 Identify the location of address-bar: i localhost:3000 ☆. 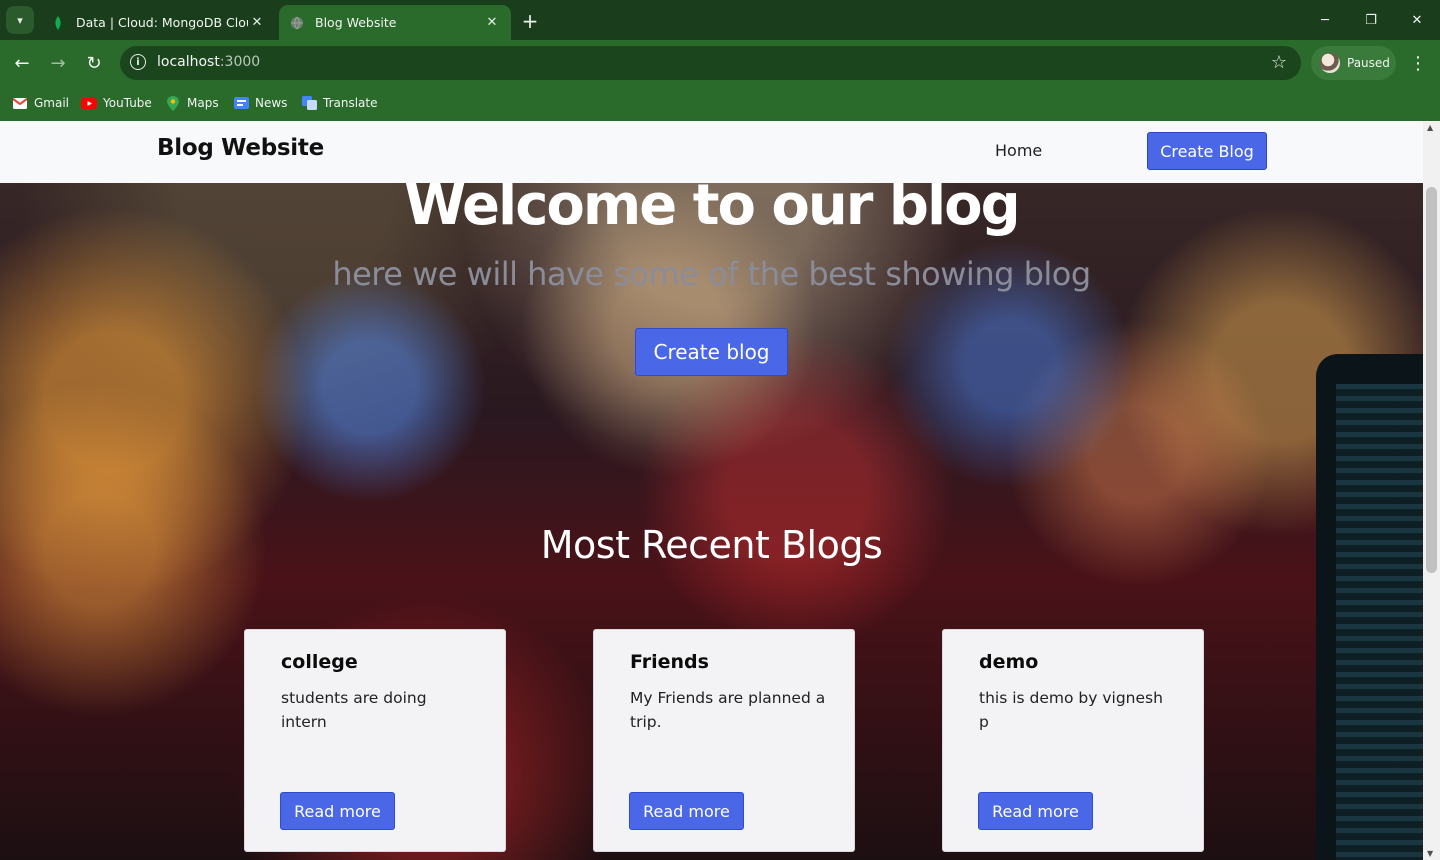
(710, 63).